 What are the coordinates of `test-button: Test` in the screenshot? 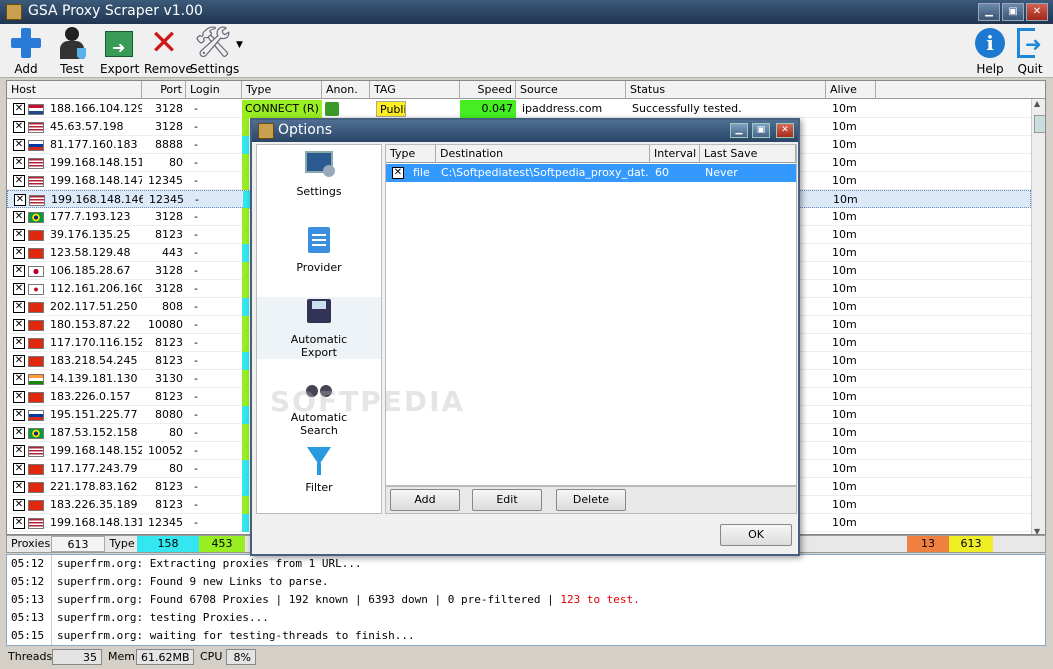 It's located at (72, 51).